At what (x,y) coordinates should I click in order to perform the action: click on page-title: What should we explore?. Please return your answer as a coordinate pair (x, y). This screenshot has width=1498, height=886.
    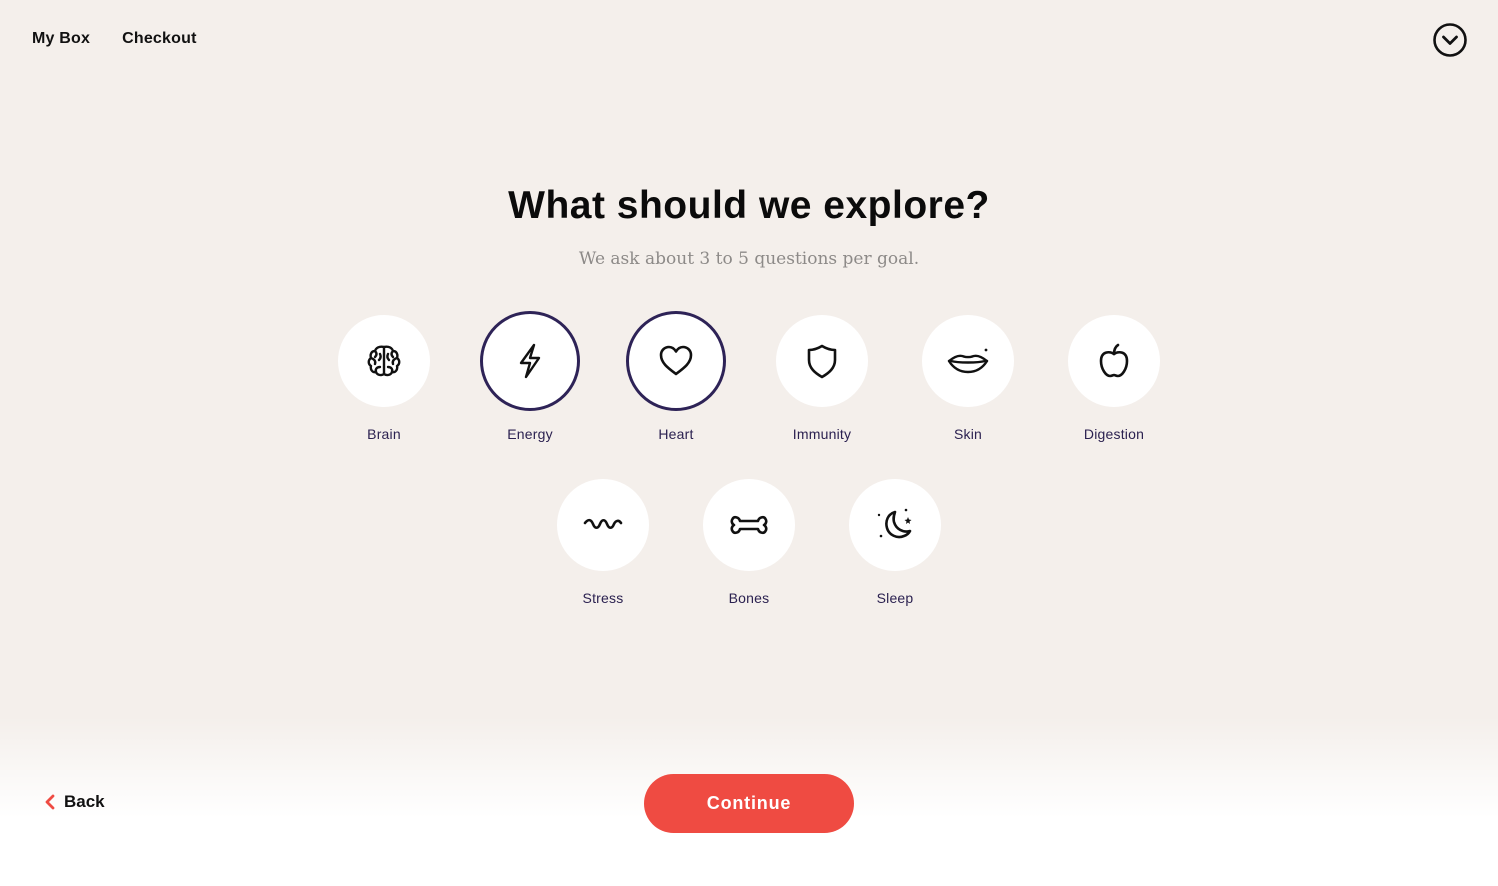
    Looking at the image, I should click on (749, 205).